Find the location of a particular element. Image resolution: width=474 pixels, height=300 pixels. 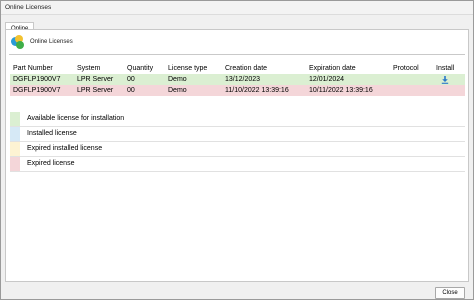

download-icon is located at coordinates (445, 79).